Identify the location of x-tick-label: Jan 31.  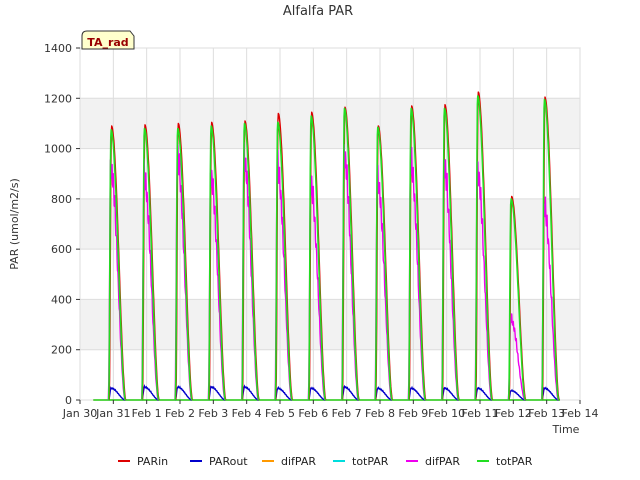
(112, 413).